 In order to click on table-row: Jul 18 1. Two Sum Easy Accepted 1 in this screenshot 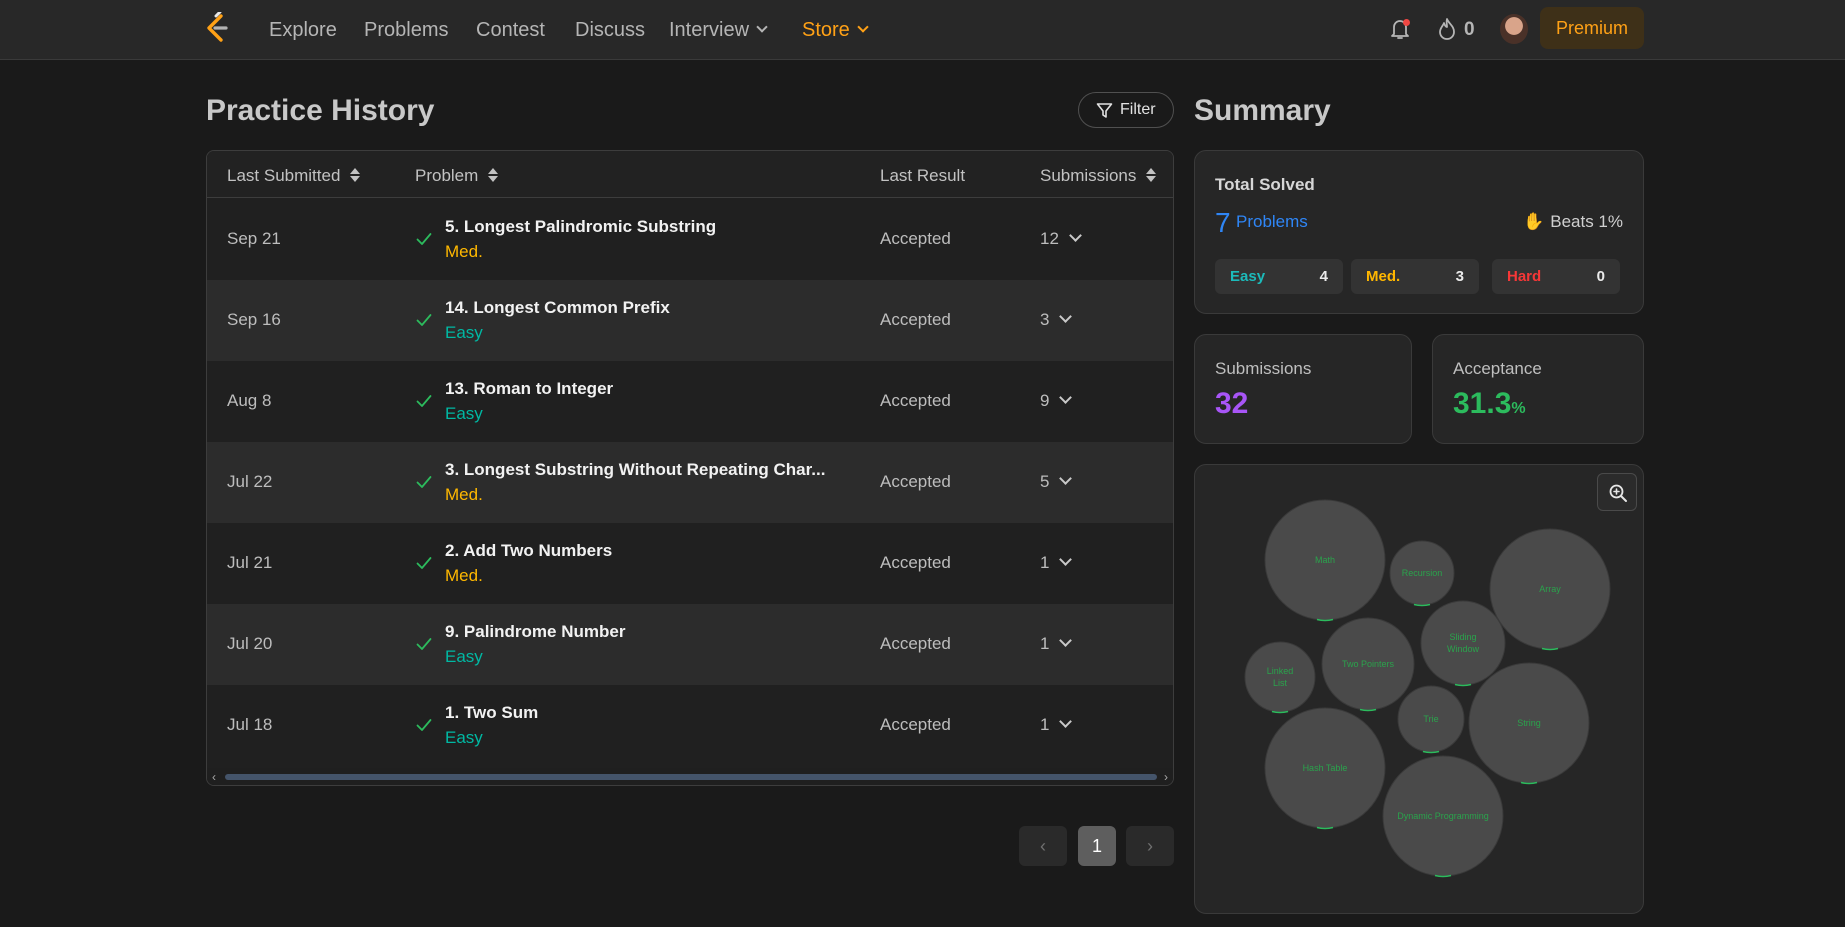, I will do `click(690, 725)`.